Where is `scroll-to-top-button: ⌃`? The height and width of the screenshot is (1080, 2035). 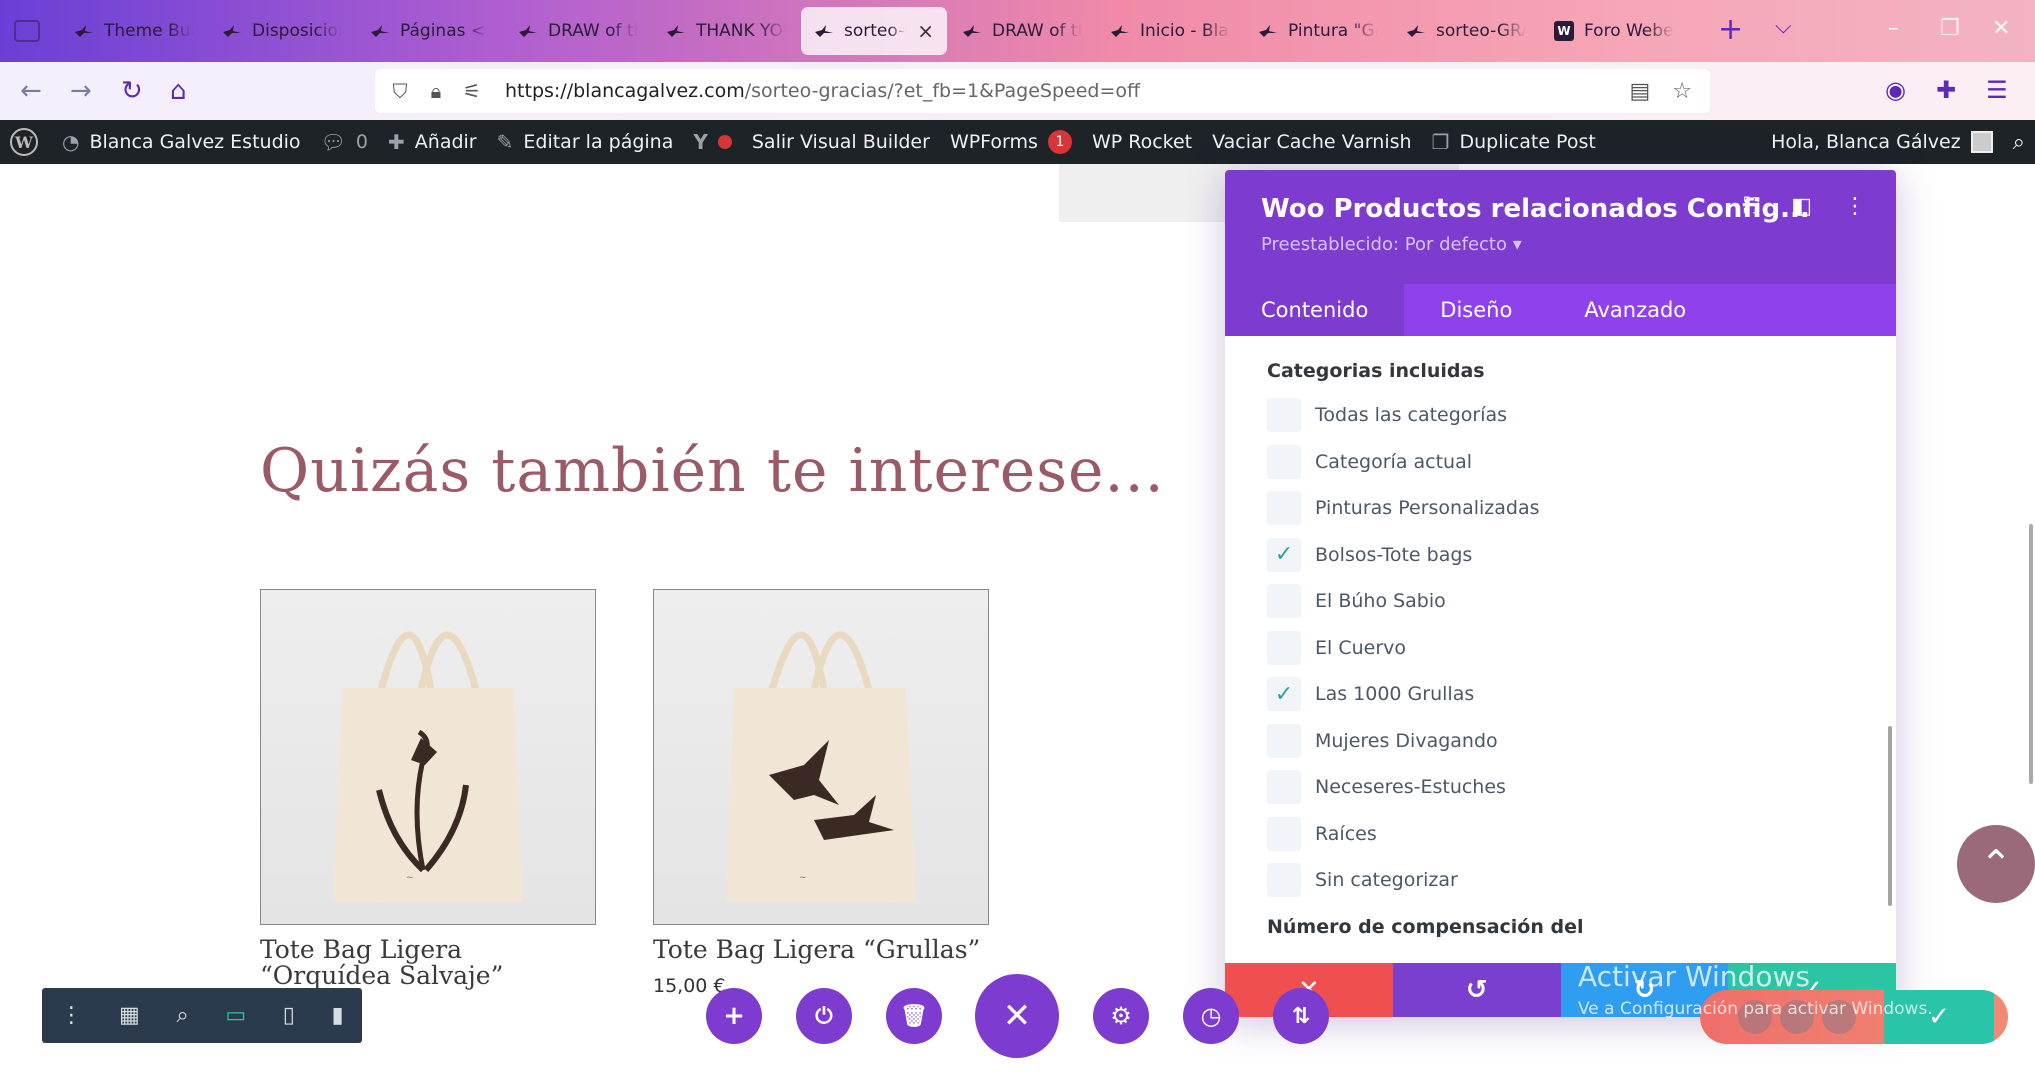 scroll-to-top-button: ⌃ is located at coordinates (1996, 864).